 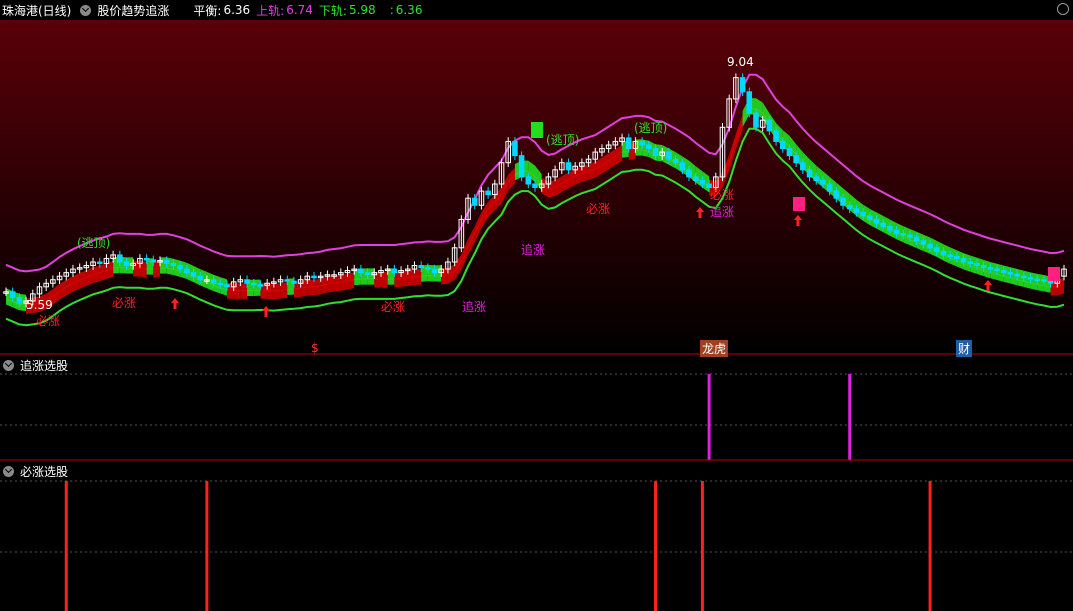 I want to click on balance-value: 6.36, so click(x=237, y=10).